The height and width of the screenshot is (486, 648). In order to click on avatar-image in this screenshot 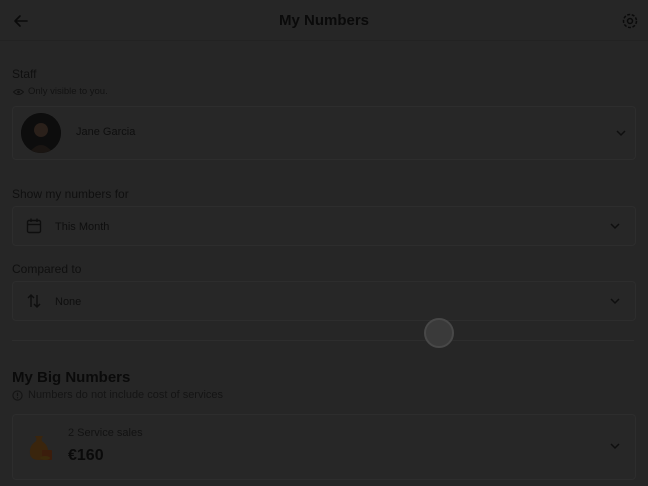, I will do `click(41, 133)`.